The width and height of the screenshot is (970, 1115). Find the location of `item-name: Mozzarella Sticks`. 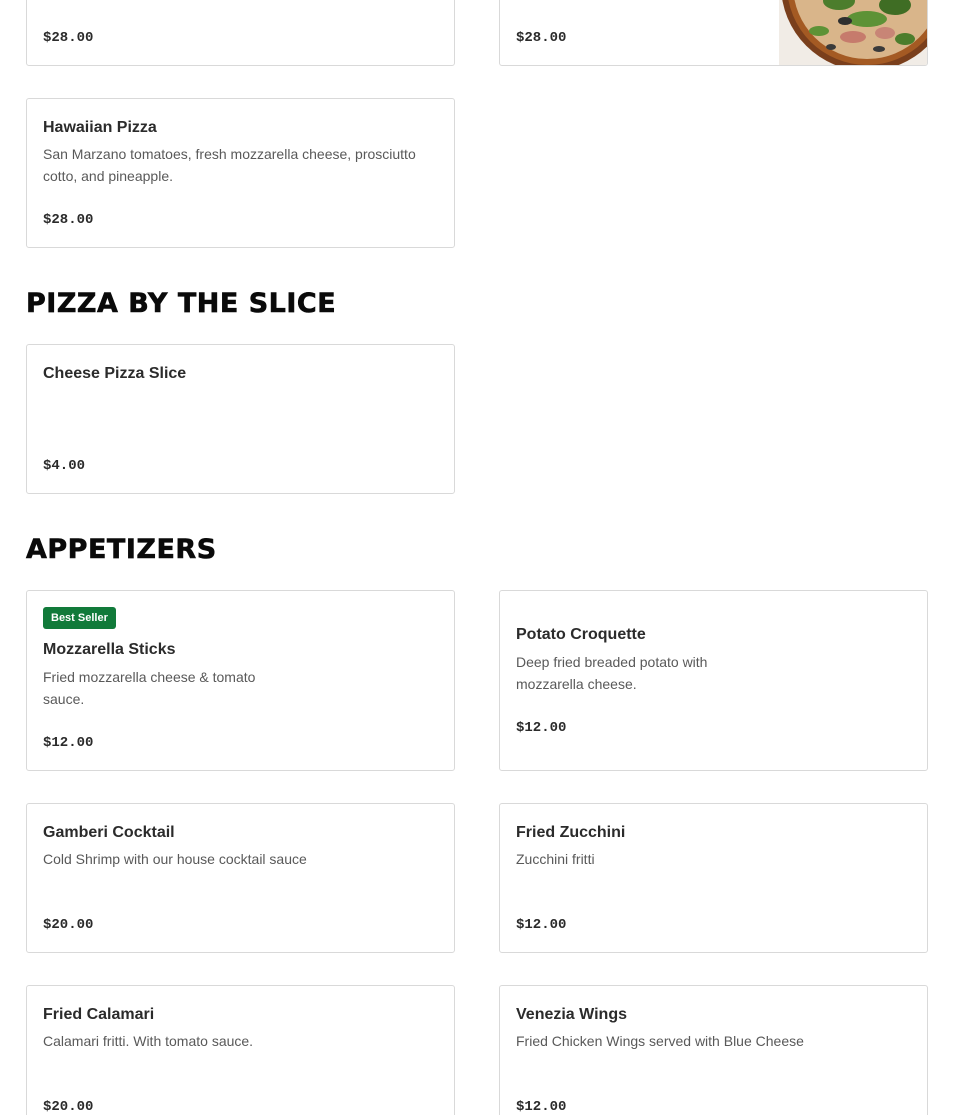

item-name: Mozzarella Sticks is located at coordinates (109, 649).